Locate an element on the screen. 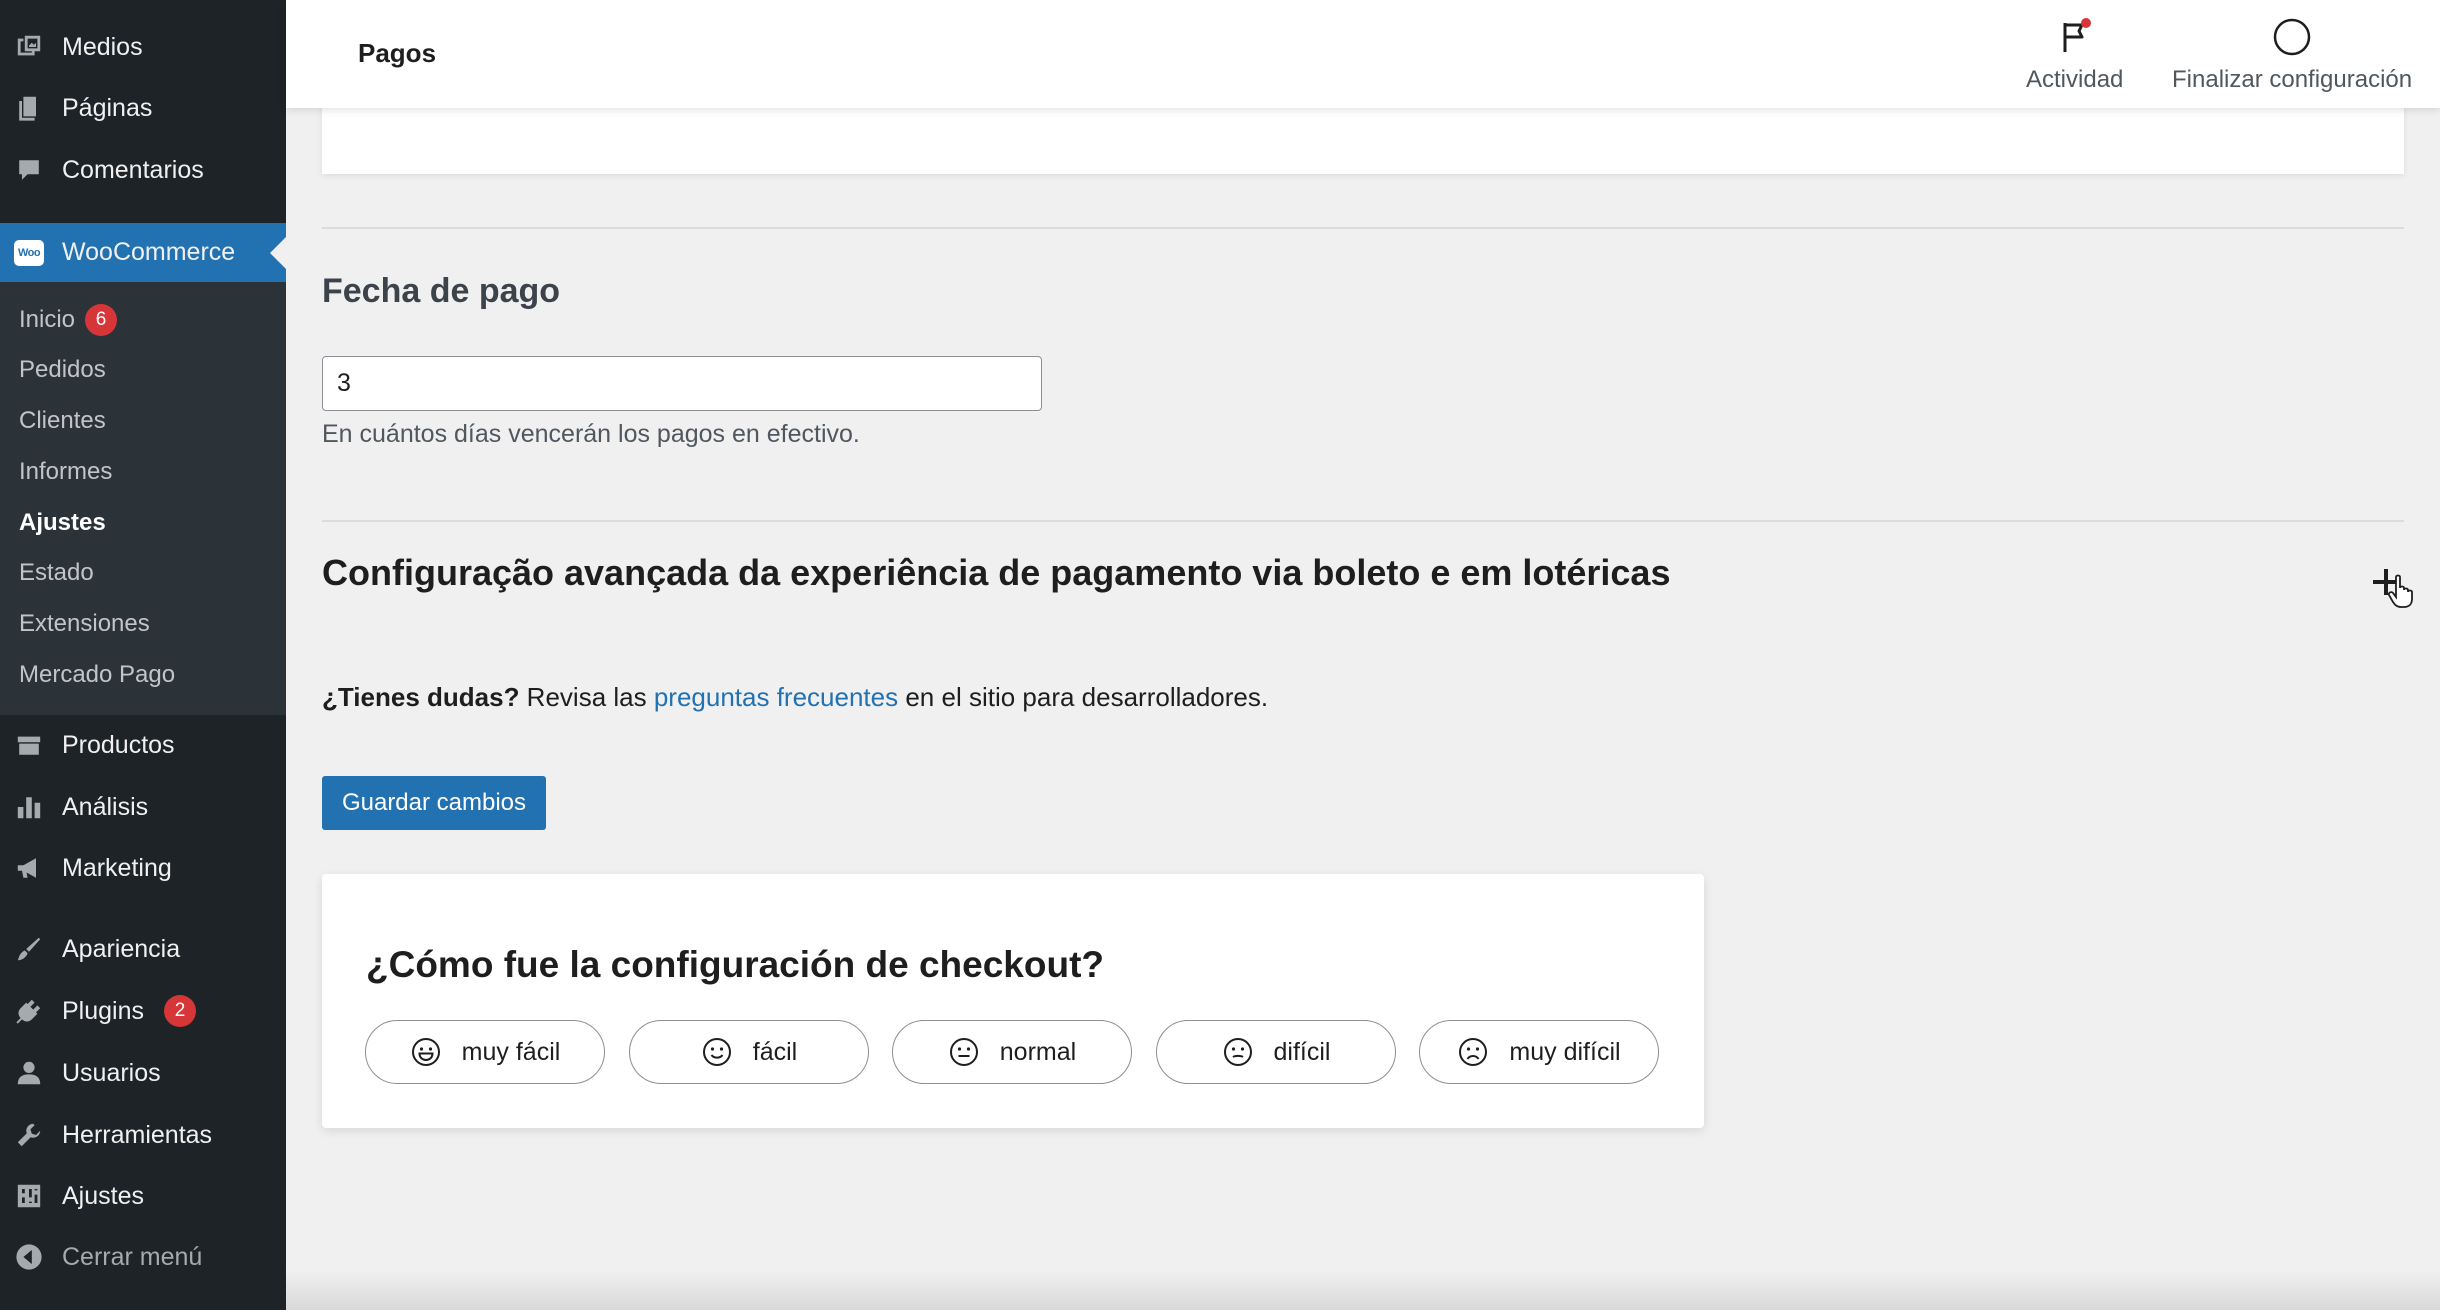 Image resolution: width=2440 pixels, height=1310 pixels. inicio-count-badge: 6 is located at coordinates (101, 320).